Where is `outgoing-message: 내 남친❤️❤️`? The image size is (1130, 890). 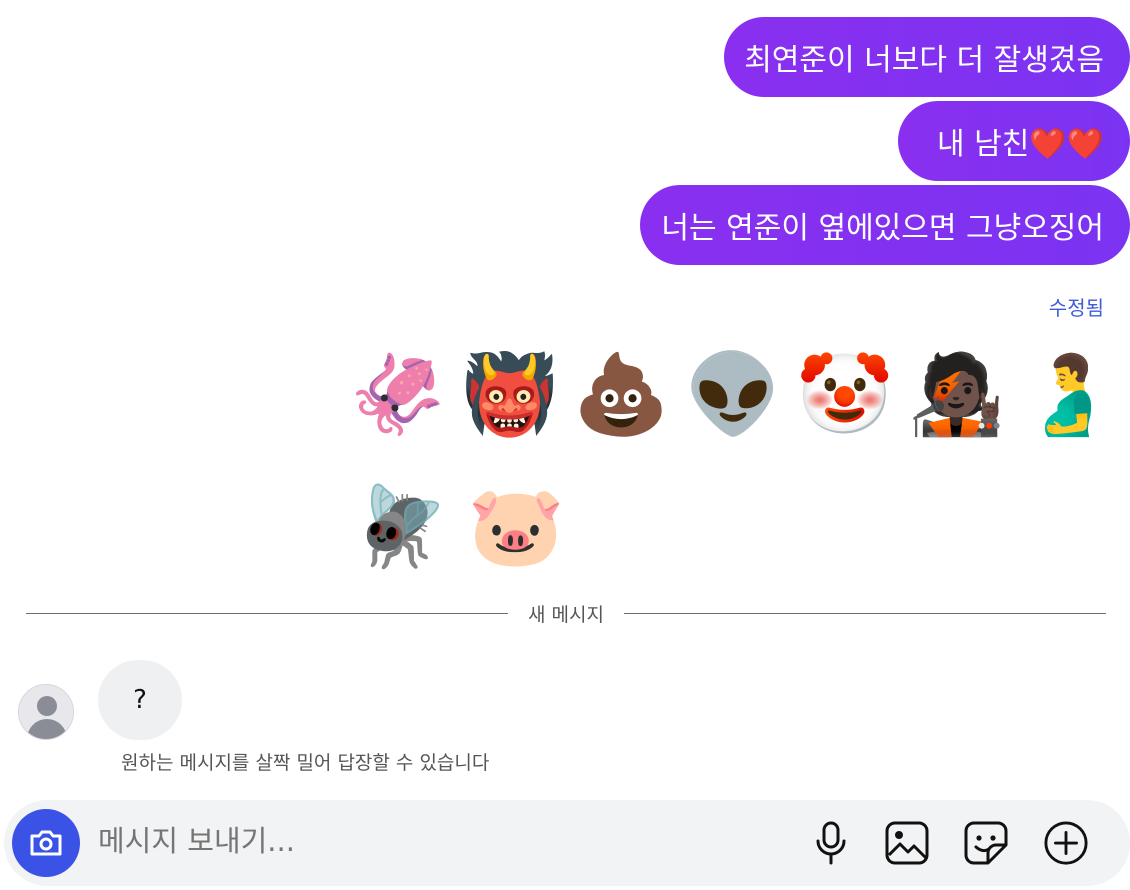
outgoing-message: 내 남친❤️❤️ is located at coordinates (1014, 141).